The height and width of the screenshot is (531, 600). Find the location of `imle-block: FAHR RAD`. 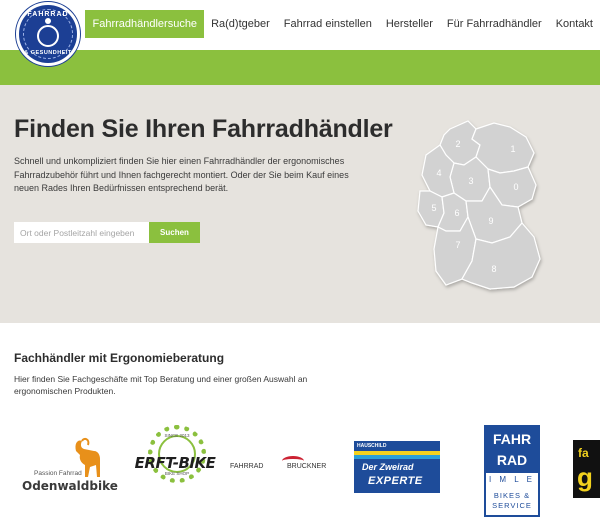

imle-block: FAHR RAD is located at coordinates (512, 450).